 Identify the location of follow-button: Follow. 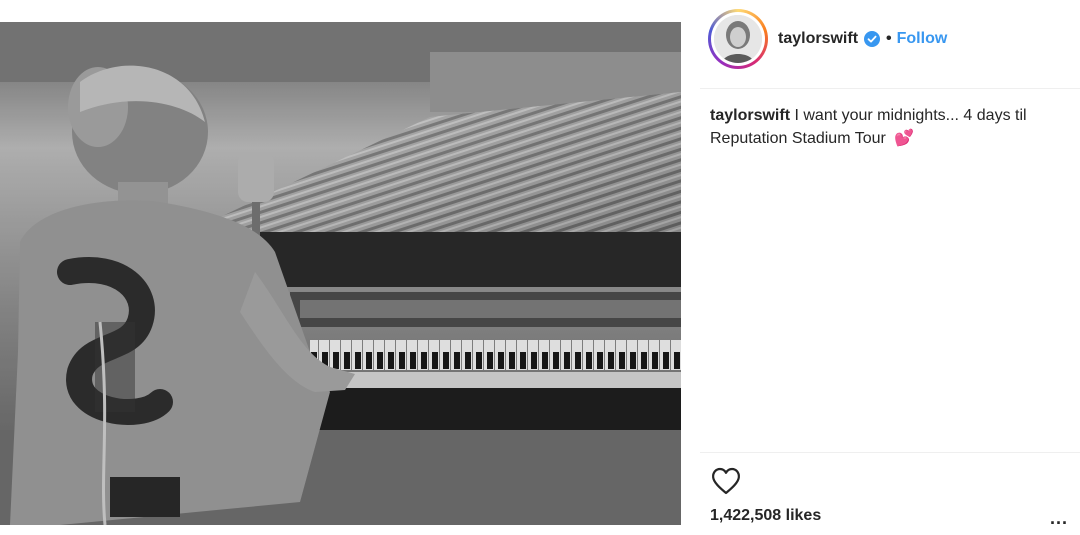
(922, 39).